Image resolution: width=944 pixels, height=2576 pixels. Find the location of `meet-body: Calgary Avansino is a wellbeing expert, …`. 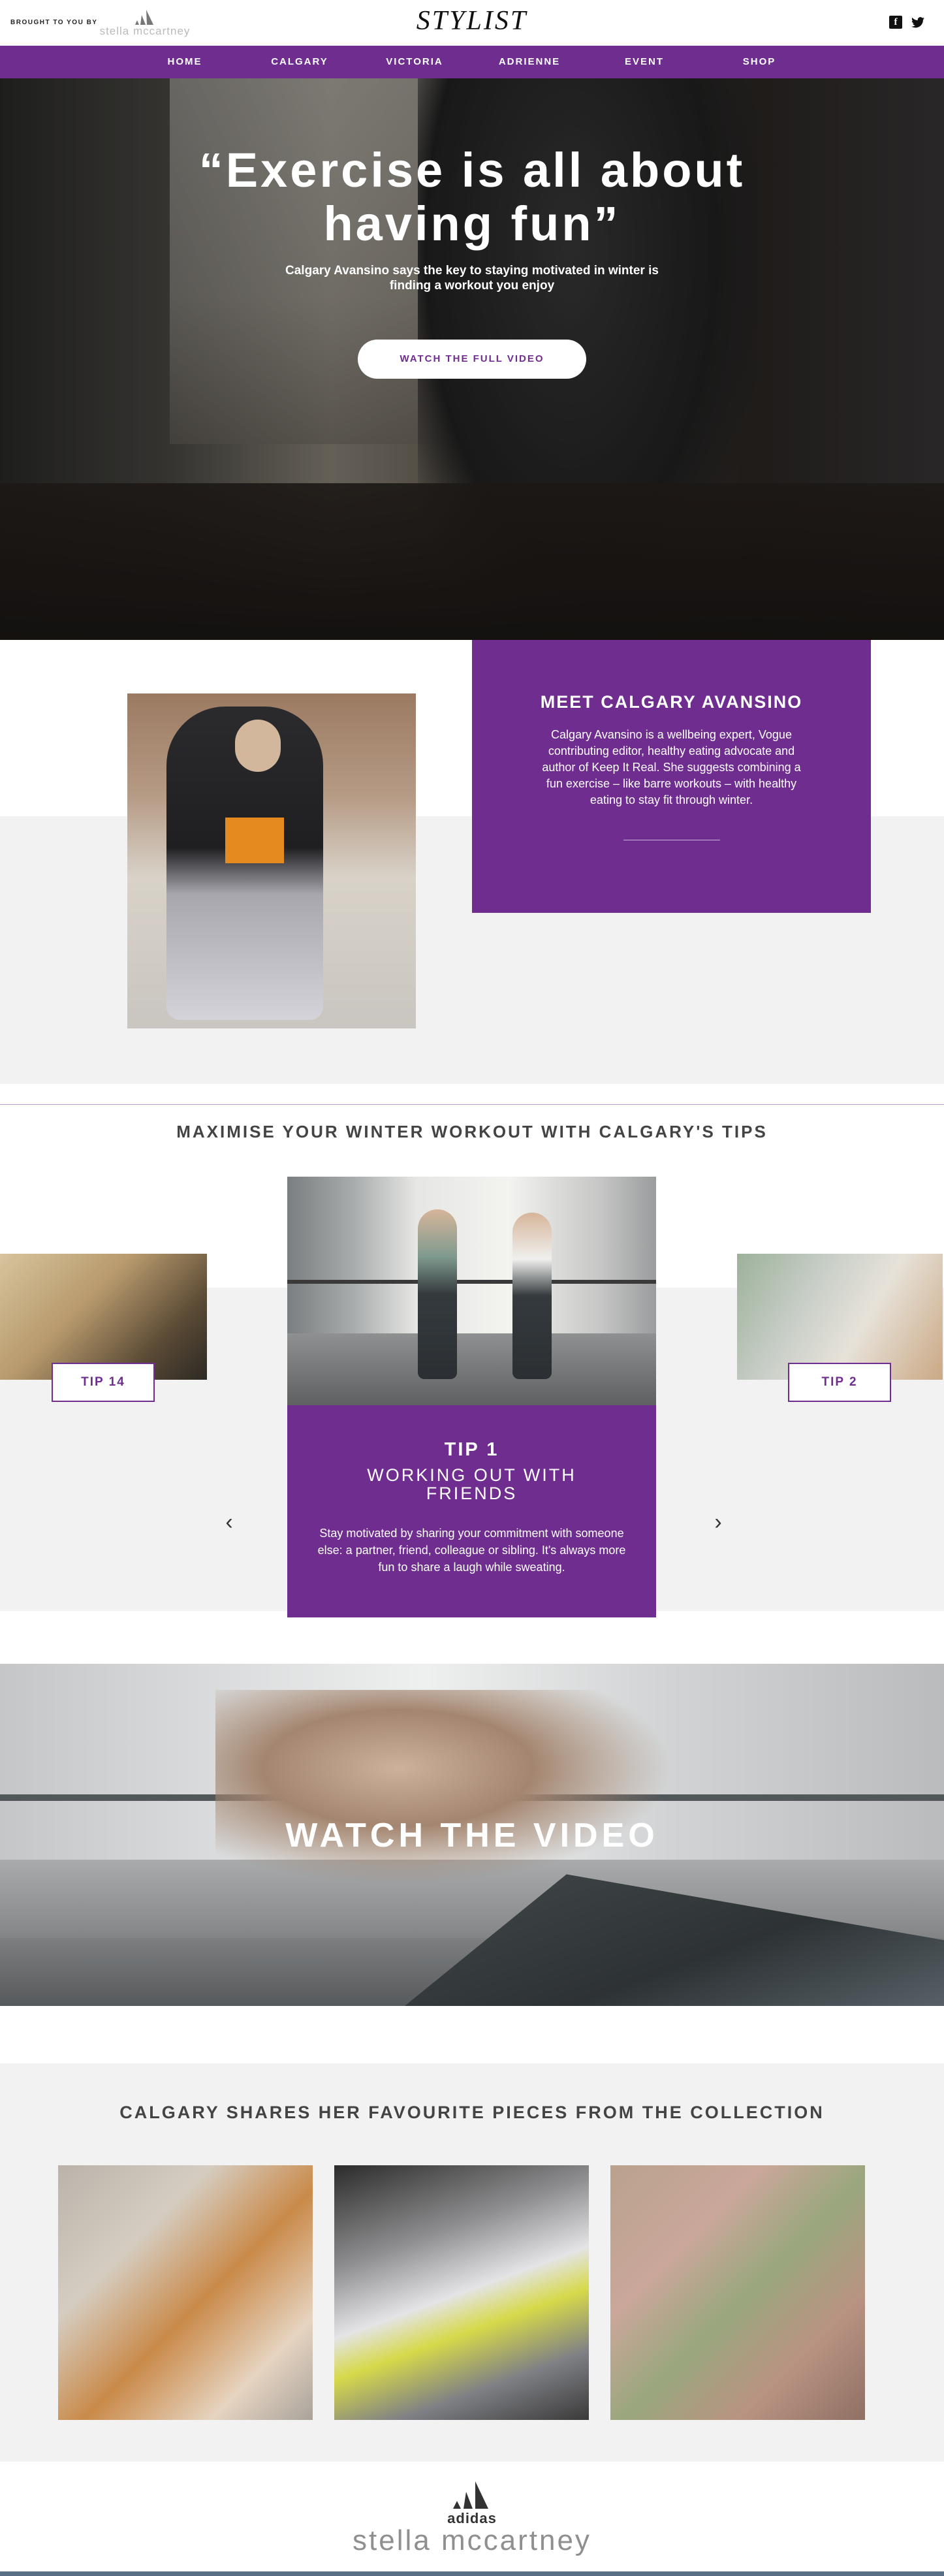

meet-body: Calgary Avansino is a wellbeing expert, … is located at coordinates (671, 767).